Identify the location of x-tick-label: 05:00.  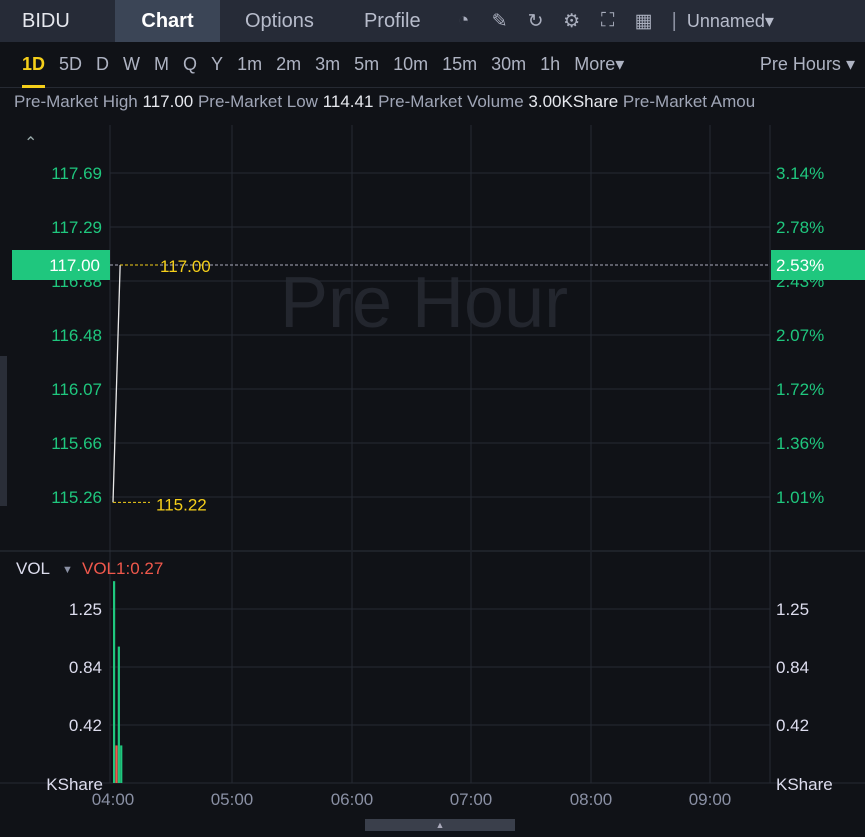
(232, 799).